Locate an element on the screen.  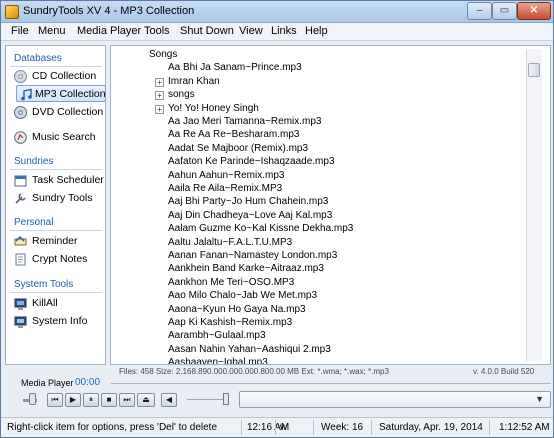
sidebar-item-cd-collection: CD Collection is located at coordinates (59, 76).